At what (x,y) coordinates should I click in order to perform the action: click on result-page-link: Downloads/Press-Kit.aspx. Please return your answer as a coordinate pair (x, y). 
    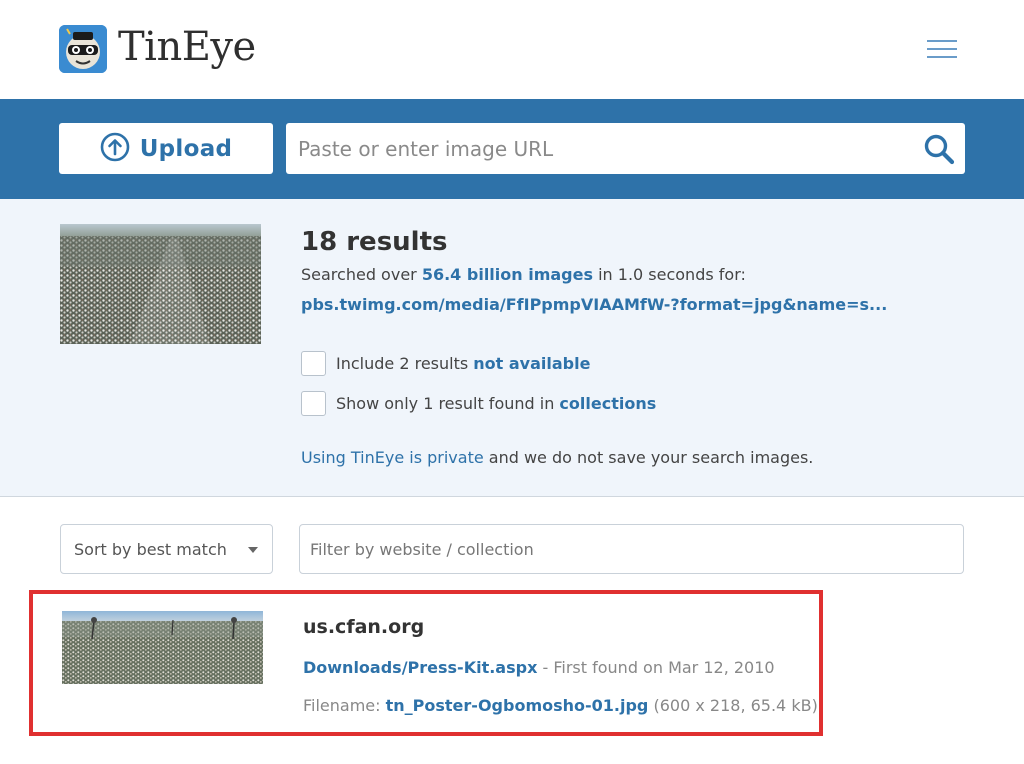
    Looking at the image, I should click on (420, 667).